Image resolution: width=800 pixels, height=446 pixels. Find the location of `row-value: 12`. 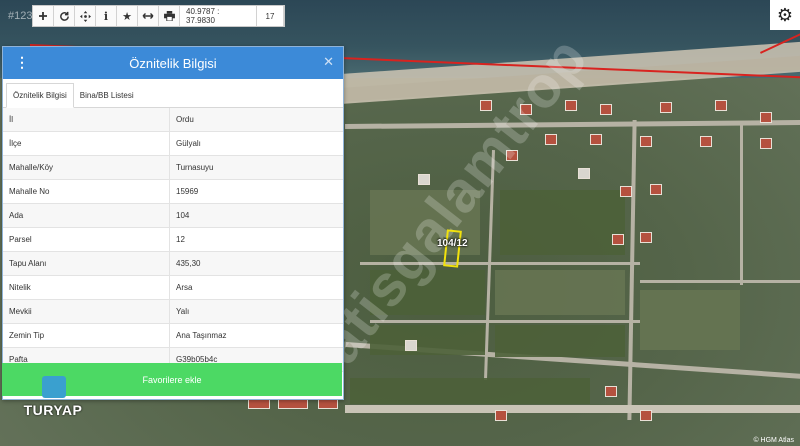

row-value: 12 is located at coordinates (180, 239).